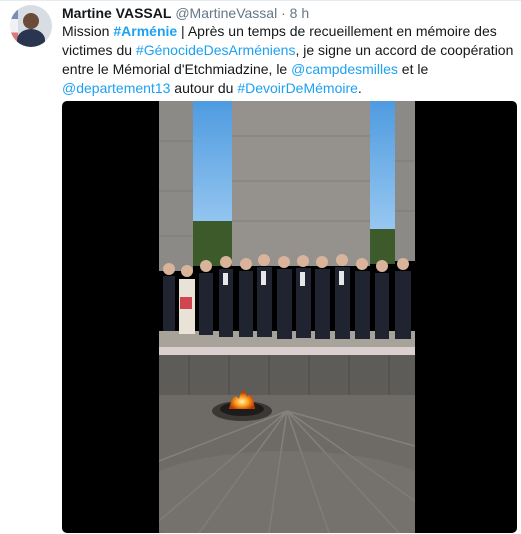  What do you see at coordinates (31, 38) in the screenshot?
I see `avatar-body` at bounding box center [31, 38].